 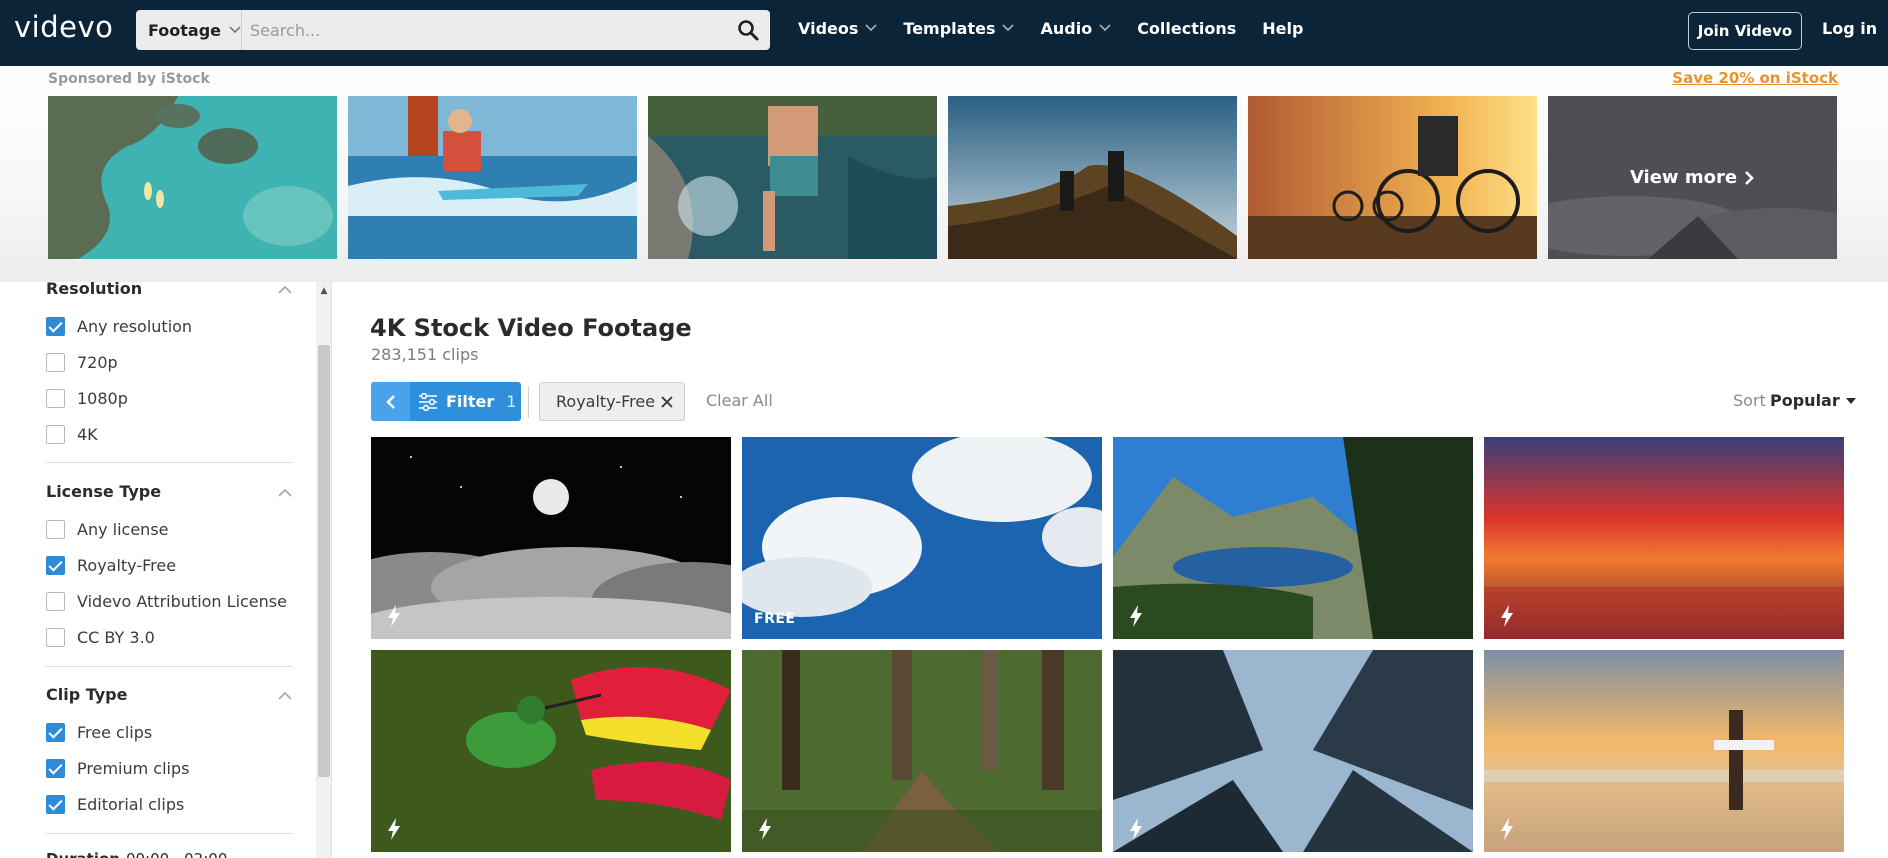 What do you see at coordinates (87, 398) in the screenshot?
I see `option-1080p: 1080p` at bounding box center [87, 398].